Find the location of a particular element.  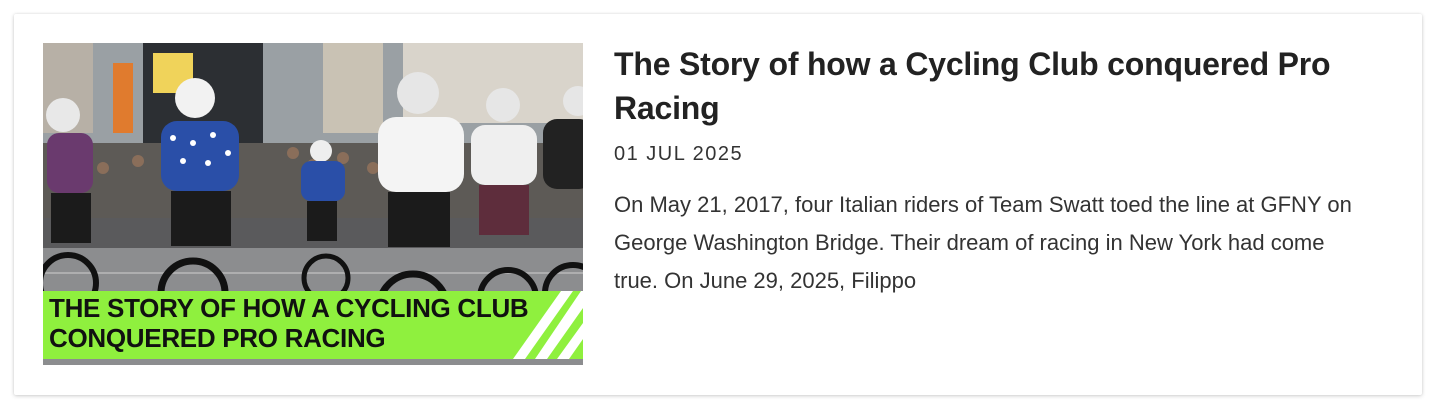

article-date: 01 JUL 2025 is located at coordinates (679, 154).